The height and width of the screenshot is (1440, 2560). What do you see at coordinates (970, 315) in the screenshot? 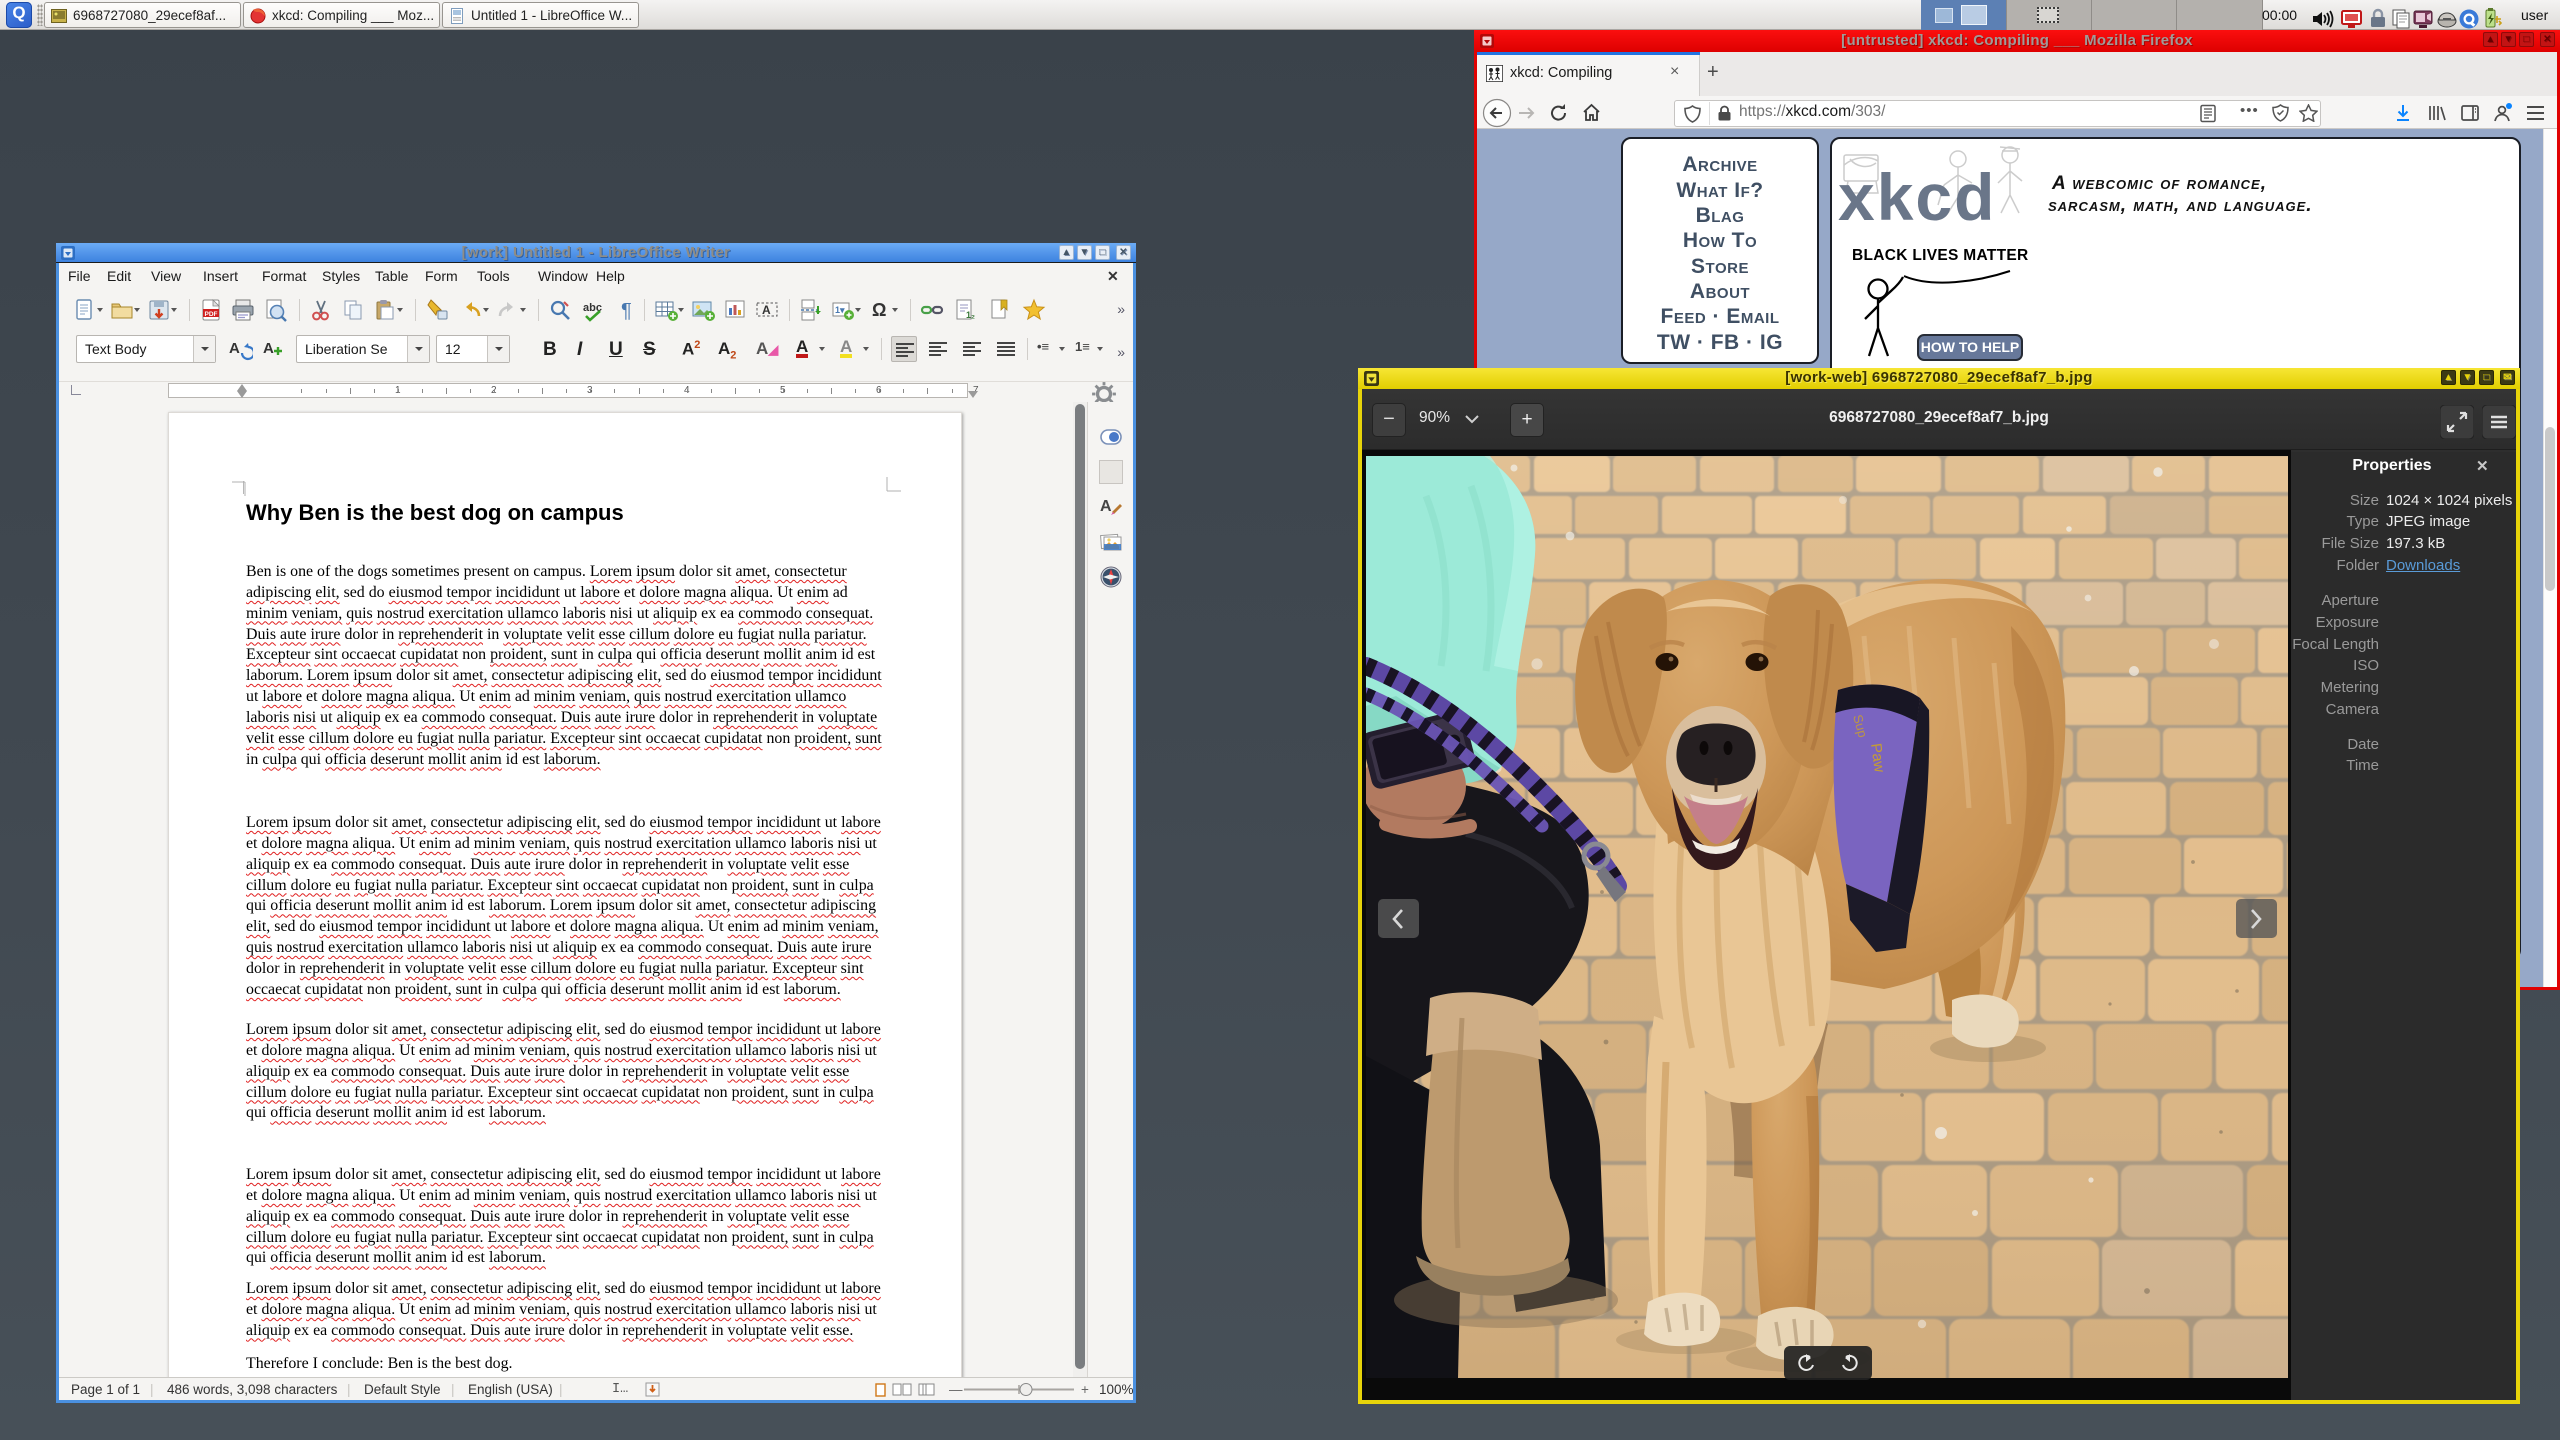
I see `svg-text: 1₂` at bounding box center [970, 315].